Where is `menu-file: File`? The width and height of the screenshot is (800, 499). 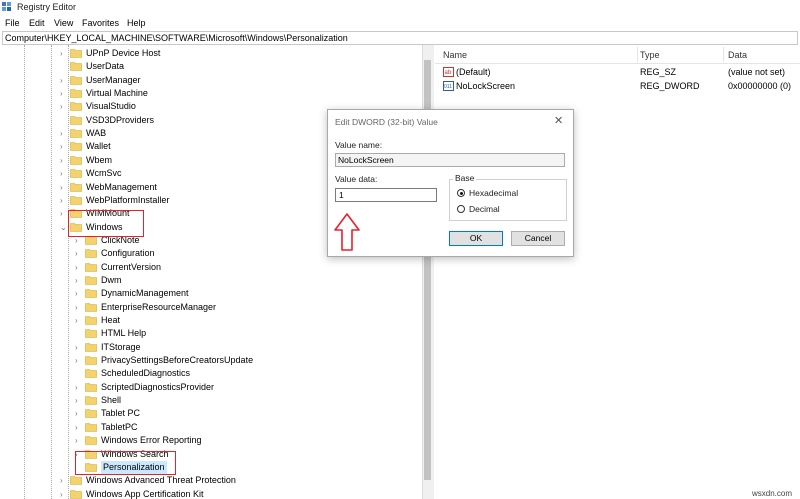
menu-file: File is located at coordinates (12, 23).